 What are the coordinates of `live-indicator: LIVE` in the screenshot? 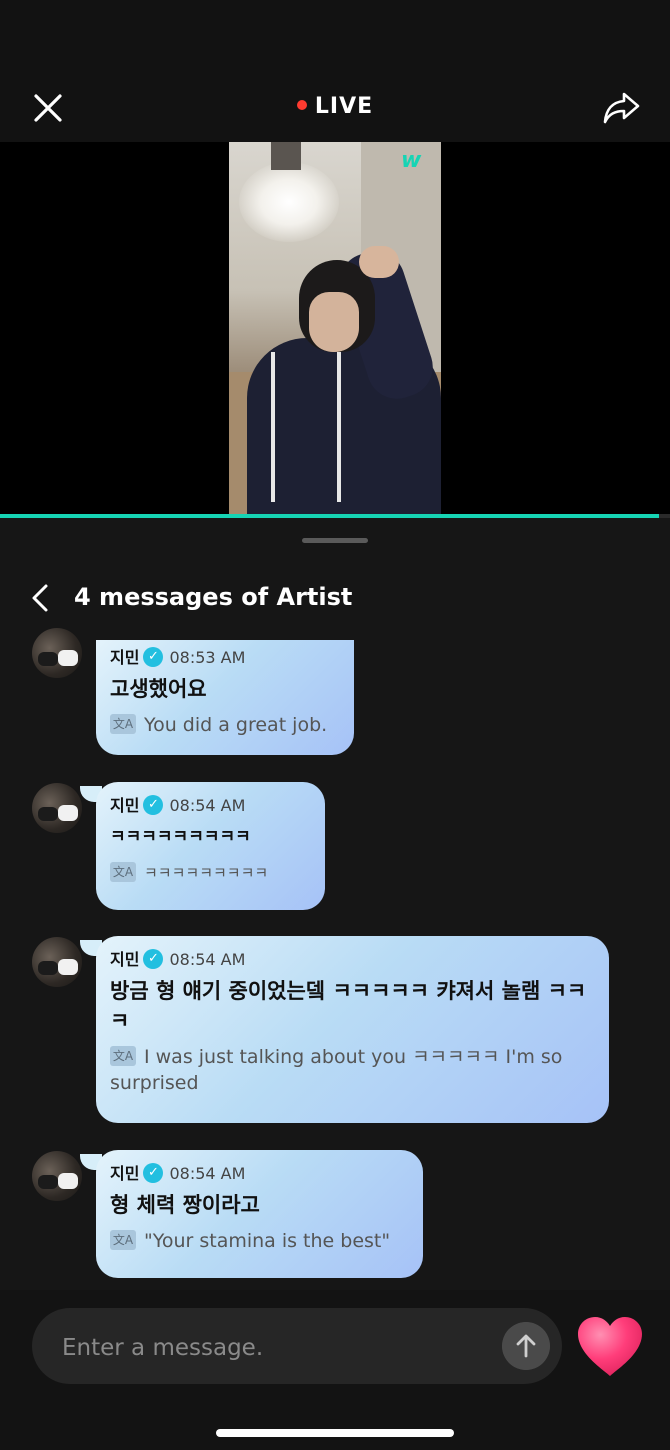 It's located at (335, 106).